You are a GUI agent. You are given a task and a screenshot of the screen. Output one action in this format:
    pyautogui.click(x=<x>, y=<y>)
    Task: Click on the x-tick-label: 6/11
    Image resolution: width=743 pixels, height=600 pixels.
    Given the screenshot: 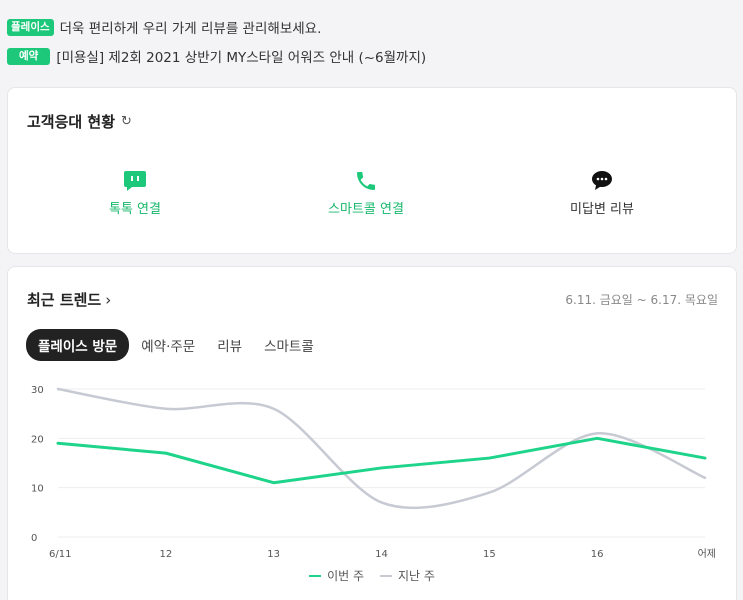 What is the action you would take?
    pyautogui.click(x=60, y=554)
    